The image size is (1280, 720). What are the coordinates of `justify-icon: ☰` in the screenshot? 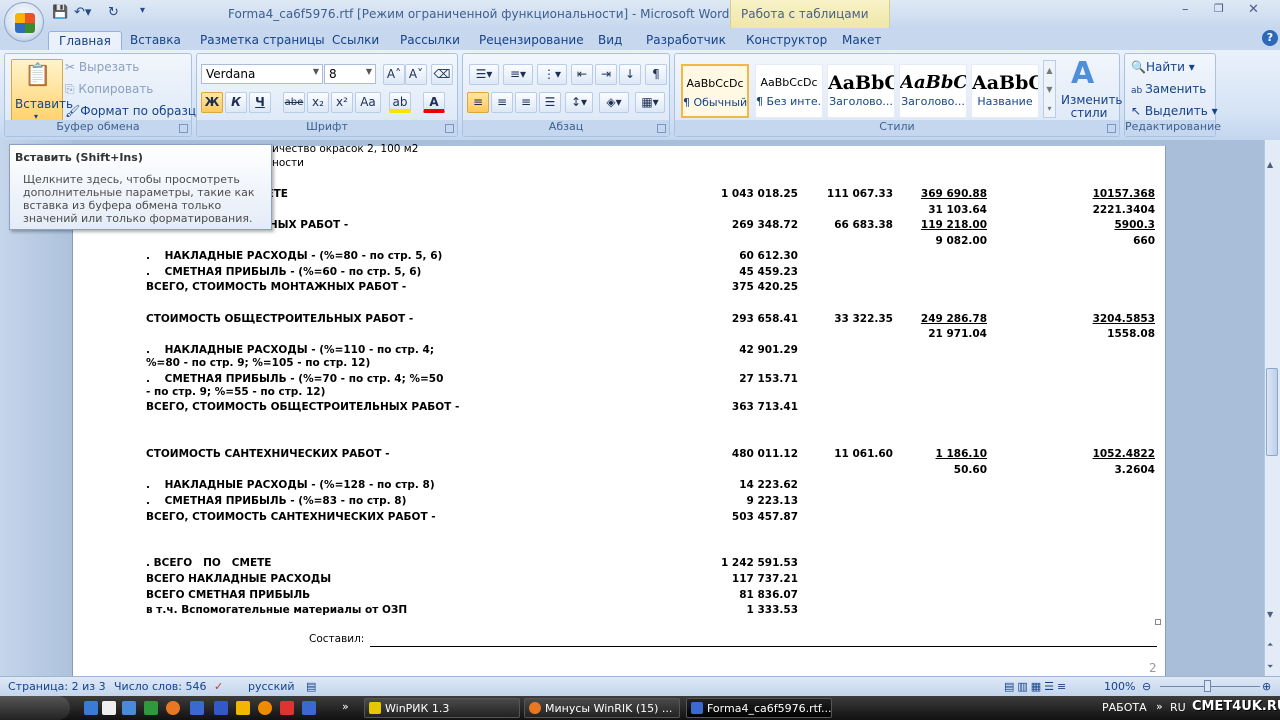 It's located at (550, 102).